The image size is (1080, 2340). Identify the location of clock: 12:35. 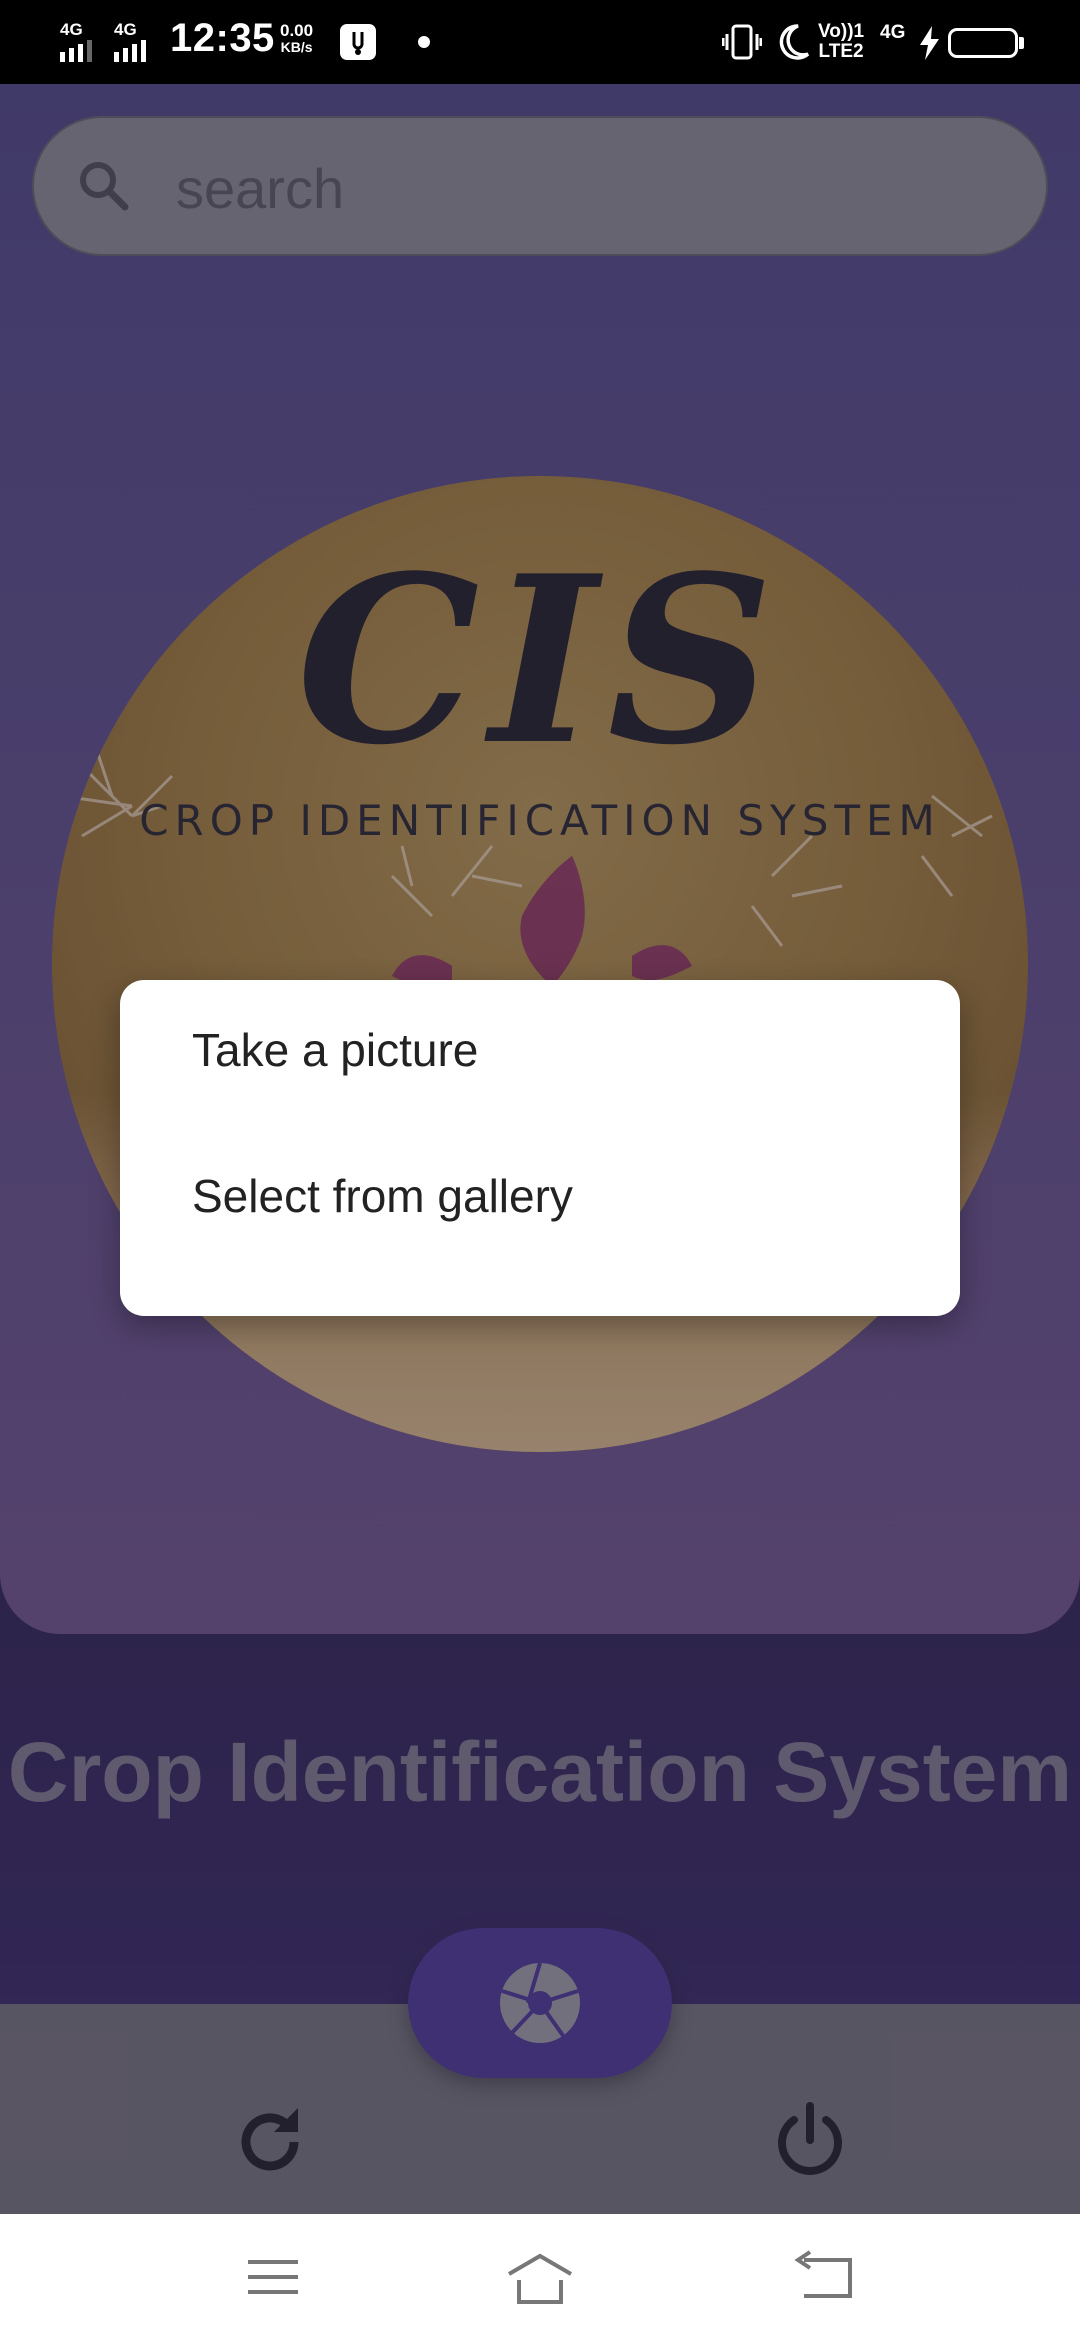
(222, 38).